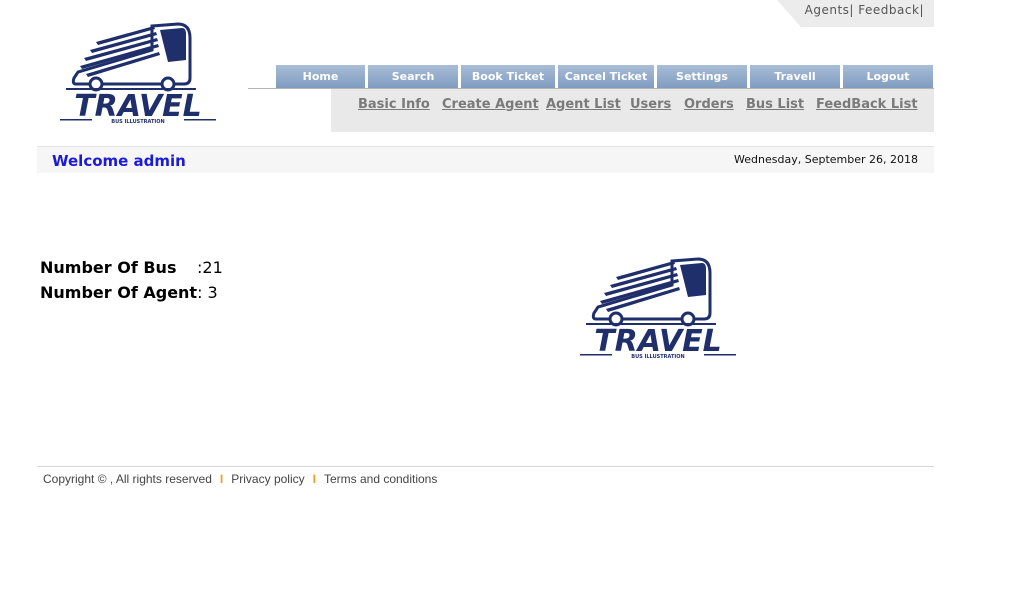 The image size is (1030, 591). Describe the element at coordinates (826, 159) in the screenshot. I see `current-date: Wednesday, September 26, 2018` at that location.